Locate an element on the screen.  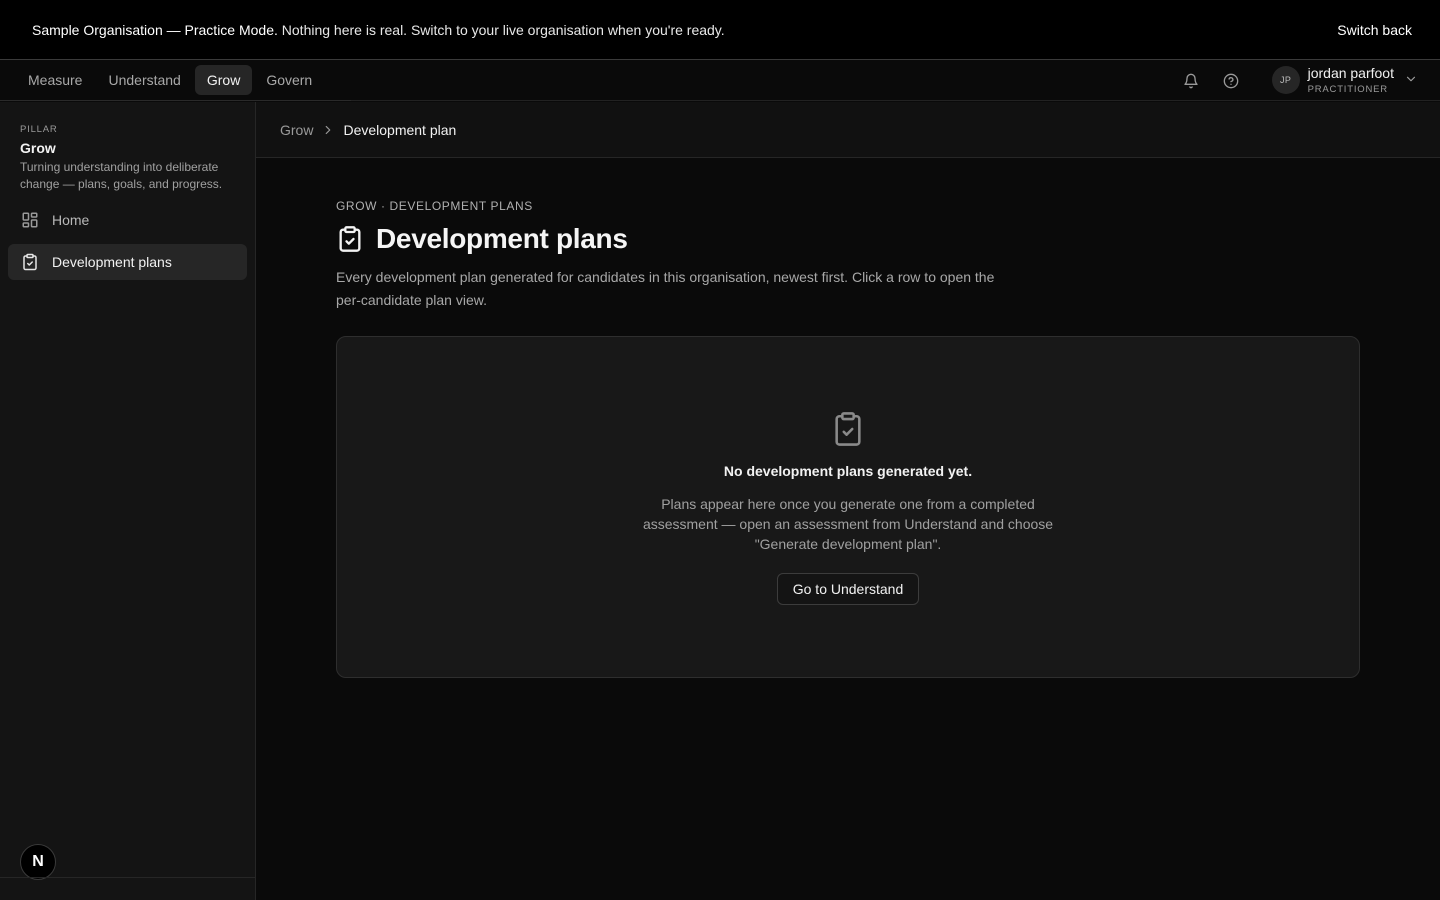
empty-state-title: No development plans generated yet. is located at coordinates (848, 471).